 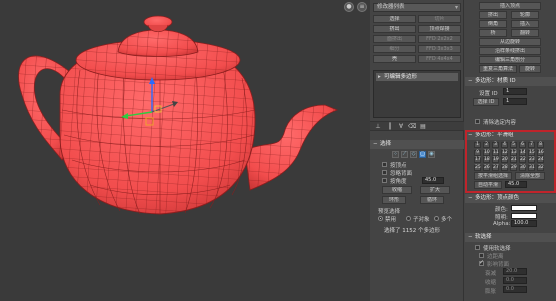 What do you see at coordinates (417, 7) in the screenshot?
I see `modifier-list-dropdown: 修改器列表` at bounding box center [417, 7].